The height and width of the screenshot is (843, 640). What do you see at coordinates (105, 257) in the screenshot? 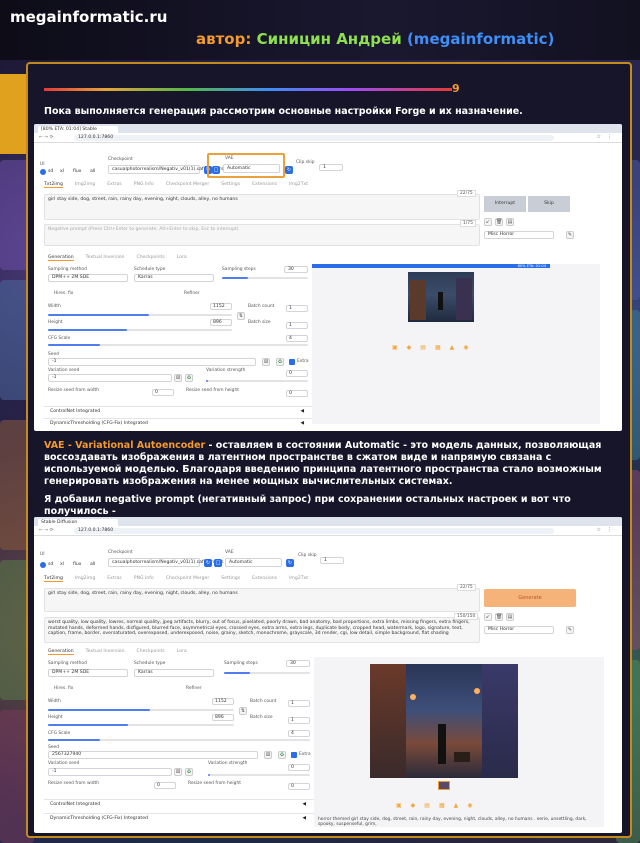
I see `tab-textual-inversion: Textual Inversion` at bounding box center [105, 257].